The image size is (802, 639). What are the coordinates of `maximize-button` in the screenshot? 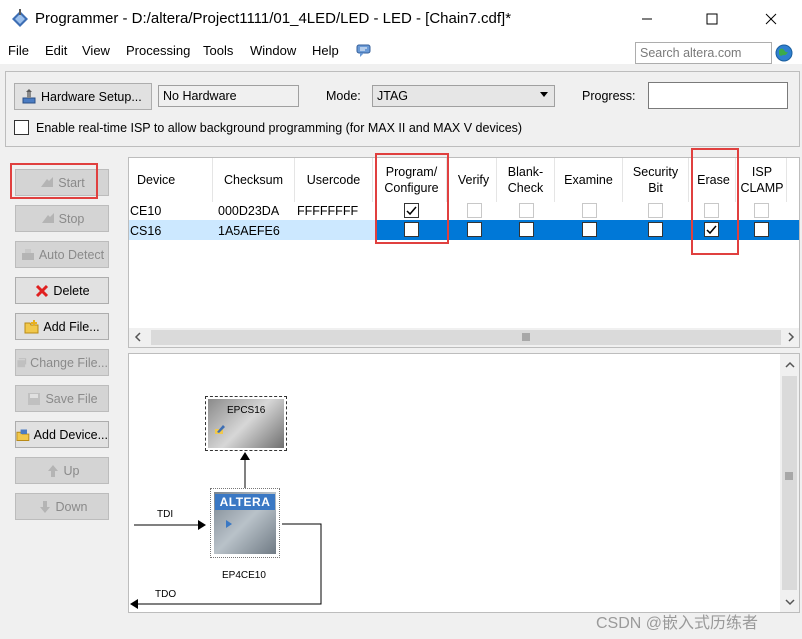 It's located at (712, 19).